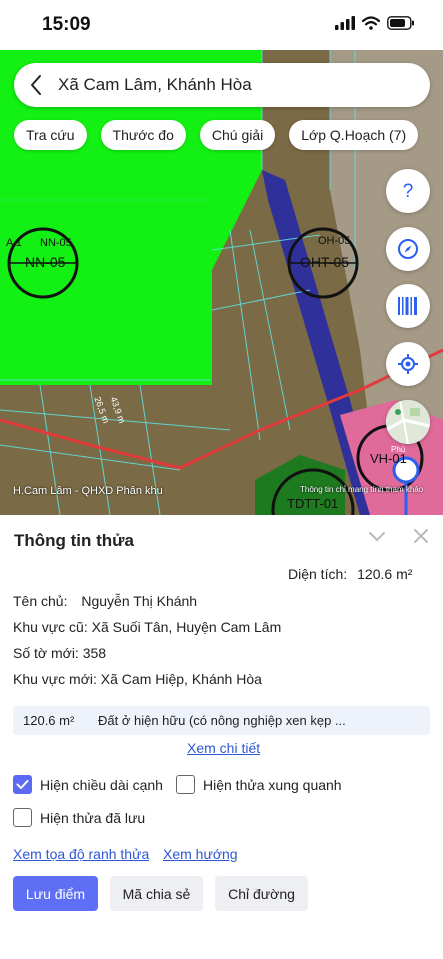  What do you see at coordinates (93, 817) in the screenshot?
I see `option-saved-parcels-label: Hiện thửa đã lưu` at bounding box center [93, 817].